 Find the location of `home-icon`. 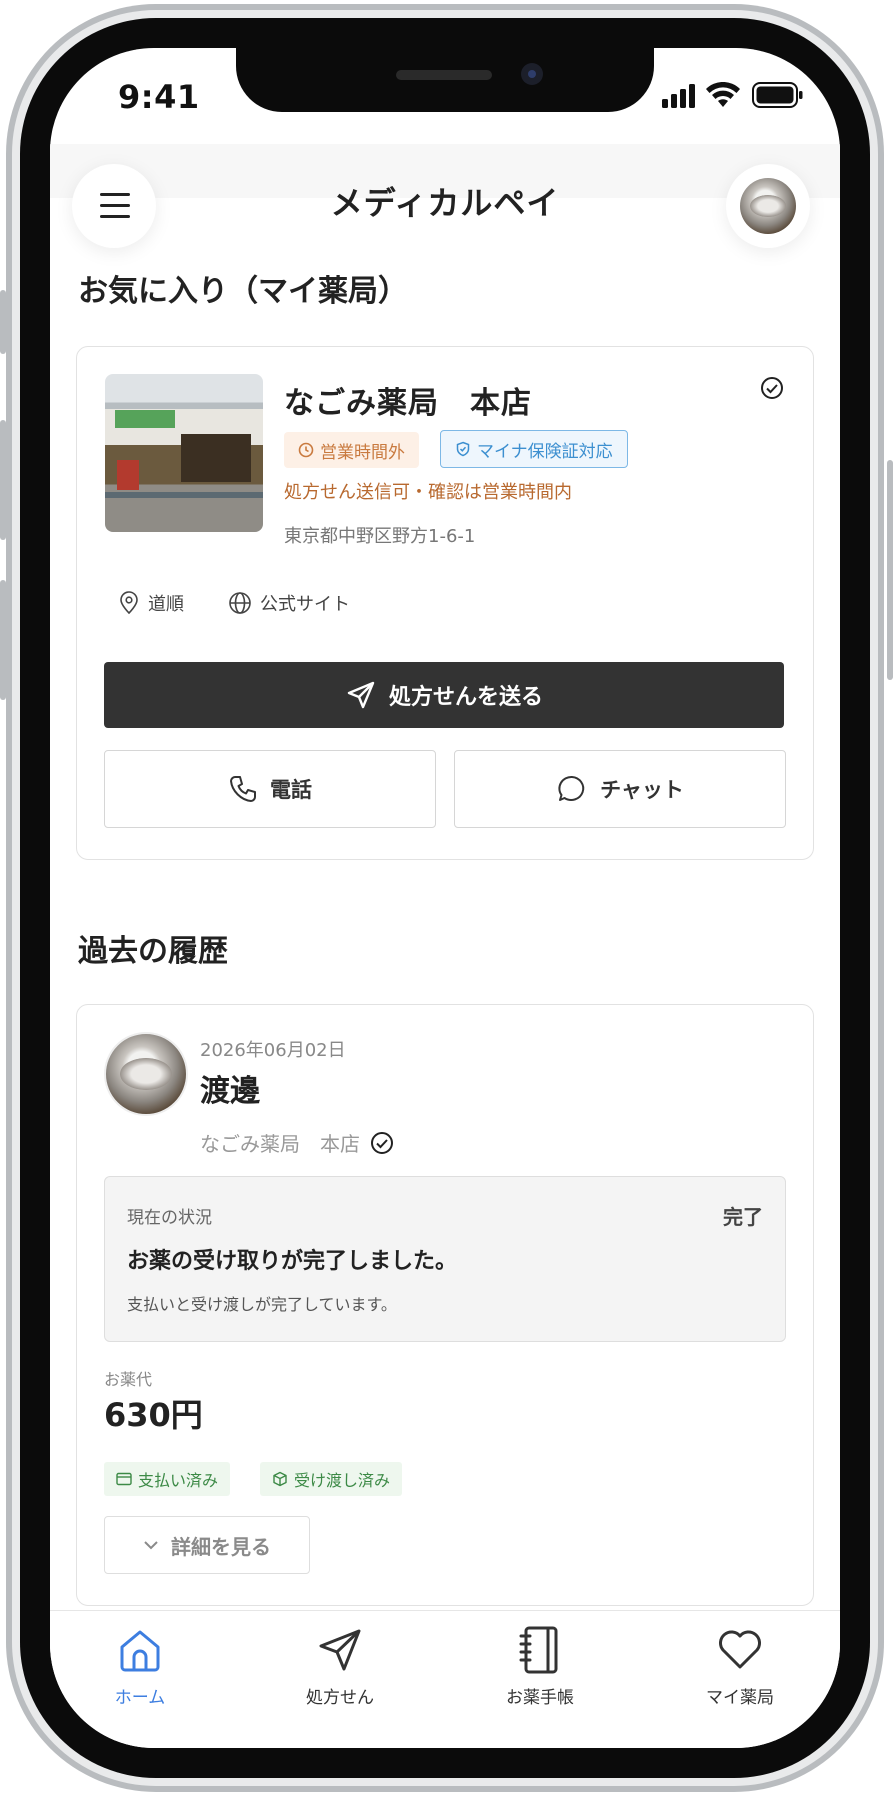

home-icon is located at coordinates (140, 1651).